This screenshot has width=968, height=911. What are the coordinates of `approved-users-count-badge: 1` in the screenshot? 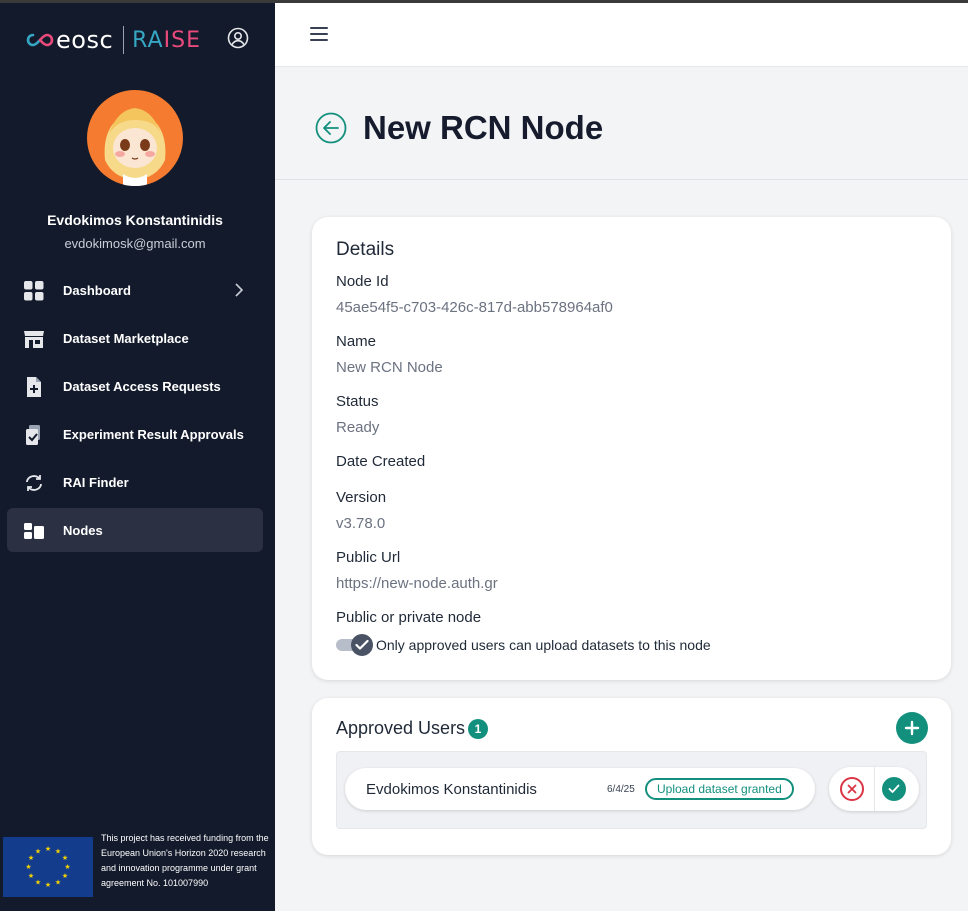 It's located at (478, 729).